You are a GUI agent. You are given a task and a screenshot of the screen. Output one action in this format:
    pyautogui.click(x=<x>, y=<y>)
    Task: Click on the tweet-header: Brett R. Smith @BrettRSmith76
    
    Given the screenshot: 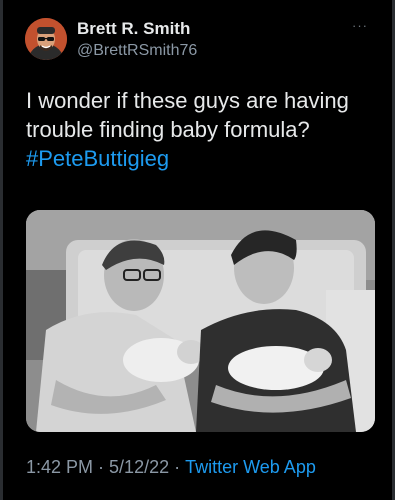 What is the action you would take?
    pyautogui.click(x=111, y=39)
    